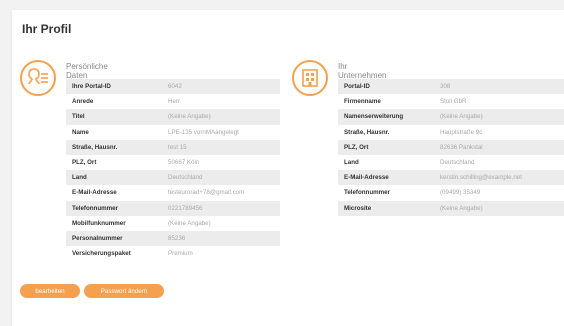 The image size is (564, 326). I want to click on row-value: kerstin.schilling@example.net, so click(481, 178).